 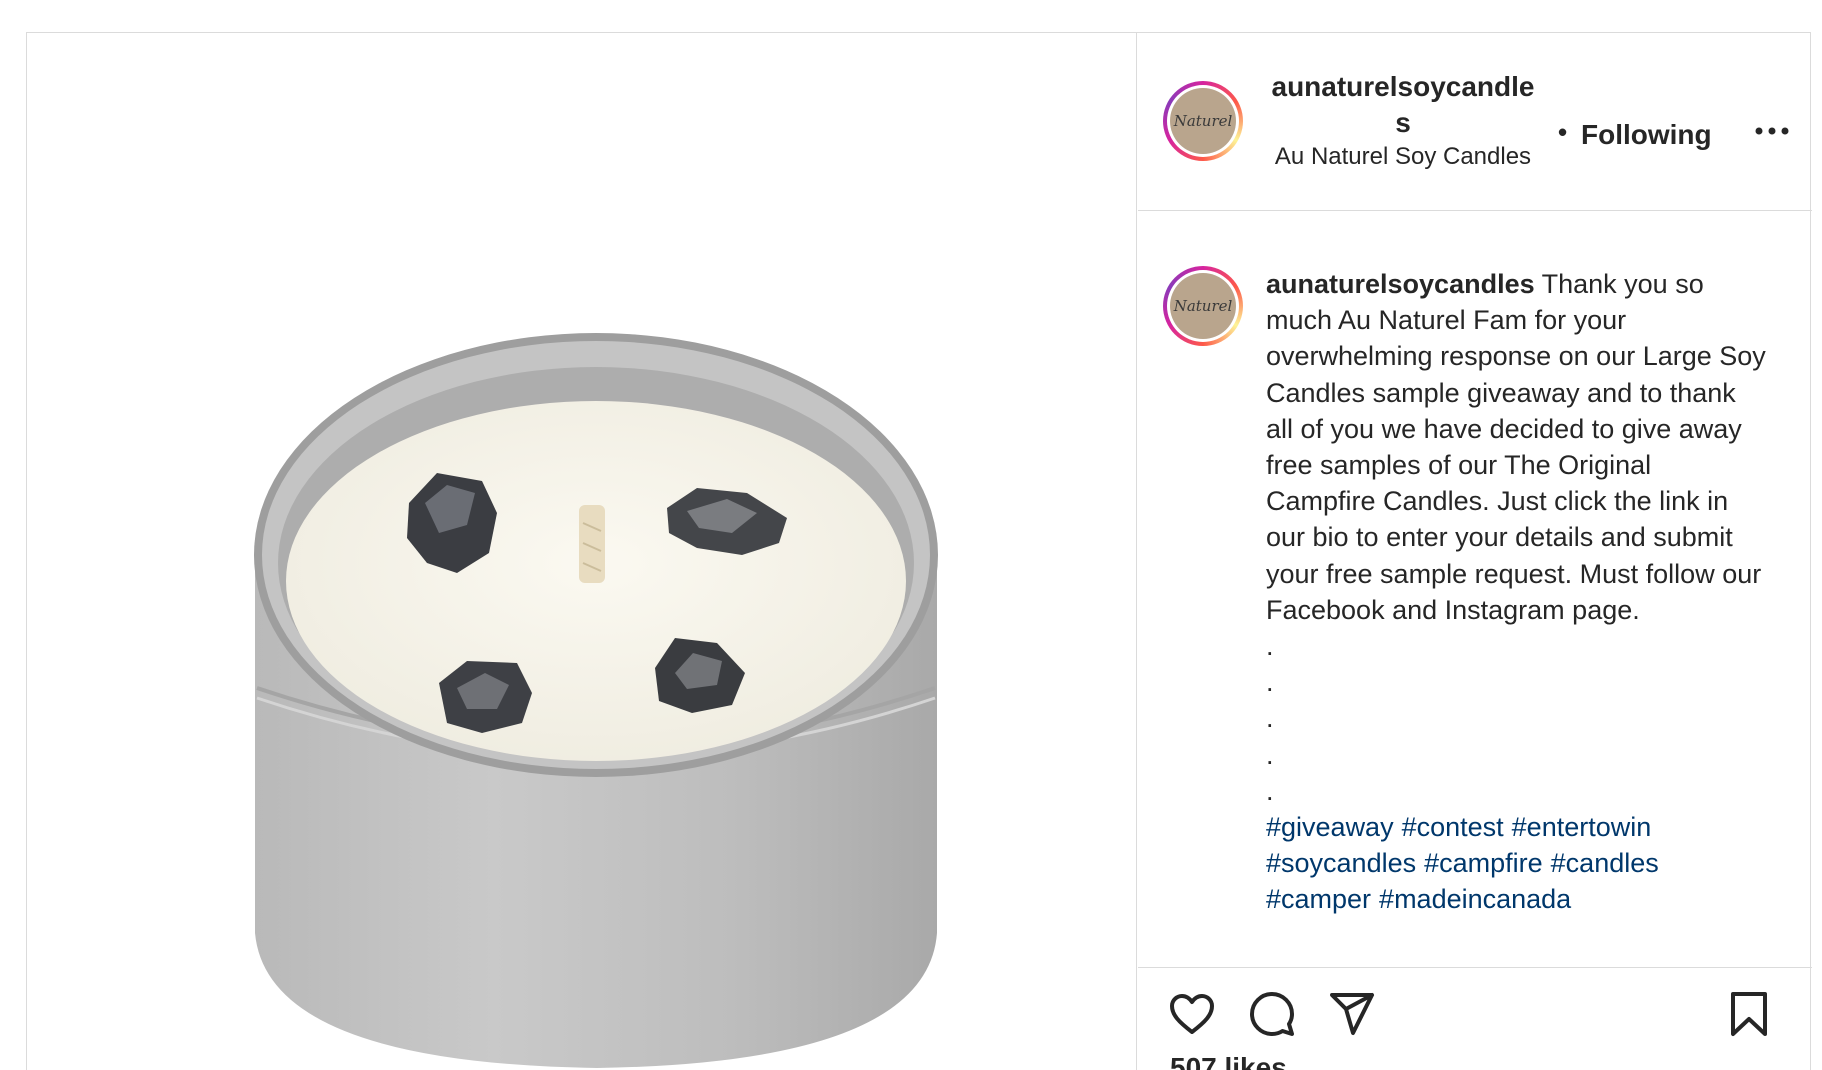 I want to click on bookmark-icon, so click(x=1749, y=1014).